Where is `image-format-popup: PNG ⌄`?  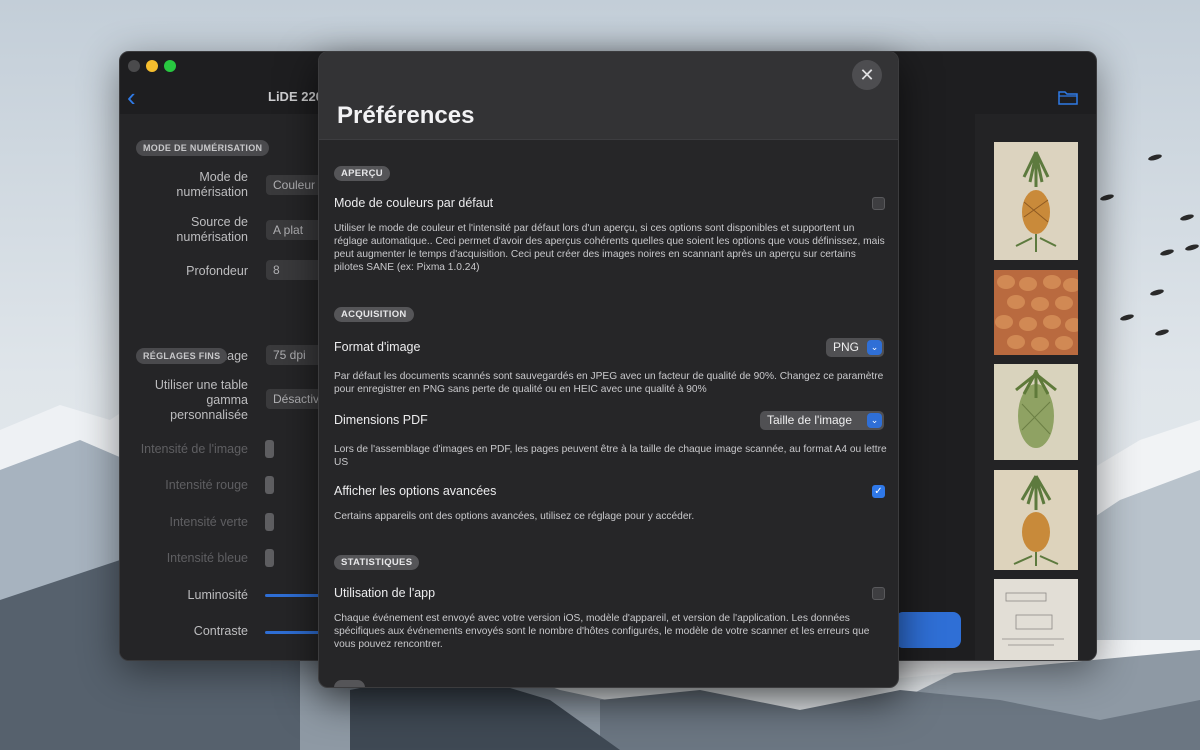 image-format-popup: PNG ⌄ is located at coordinates (855, 347).